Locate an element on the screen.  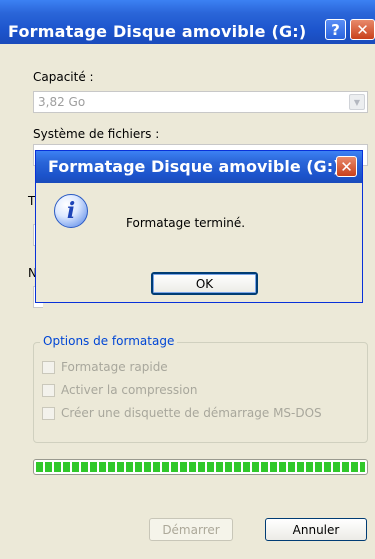
msdos-boot-checkbox is located at coordinates (48, 413).